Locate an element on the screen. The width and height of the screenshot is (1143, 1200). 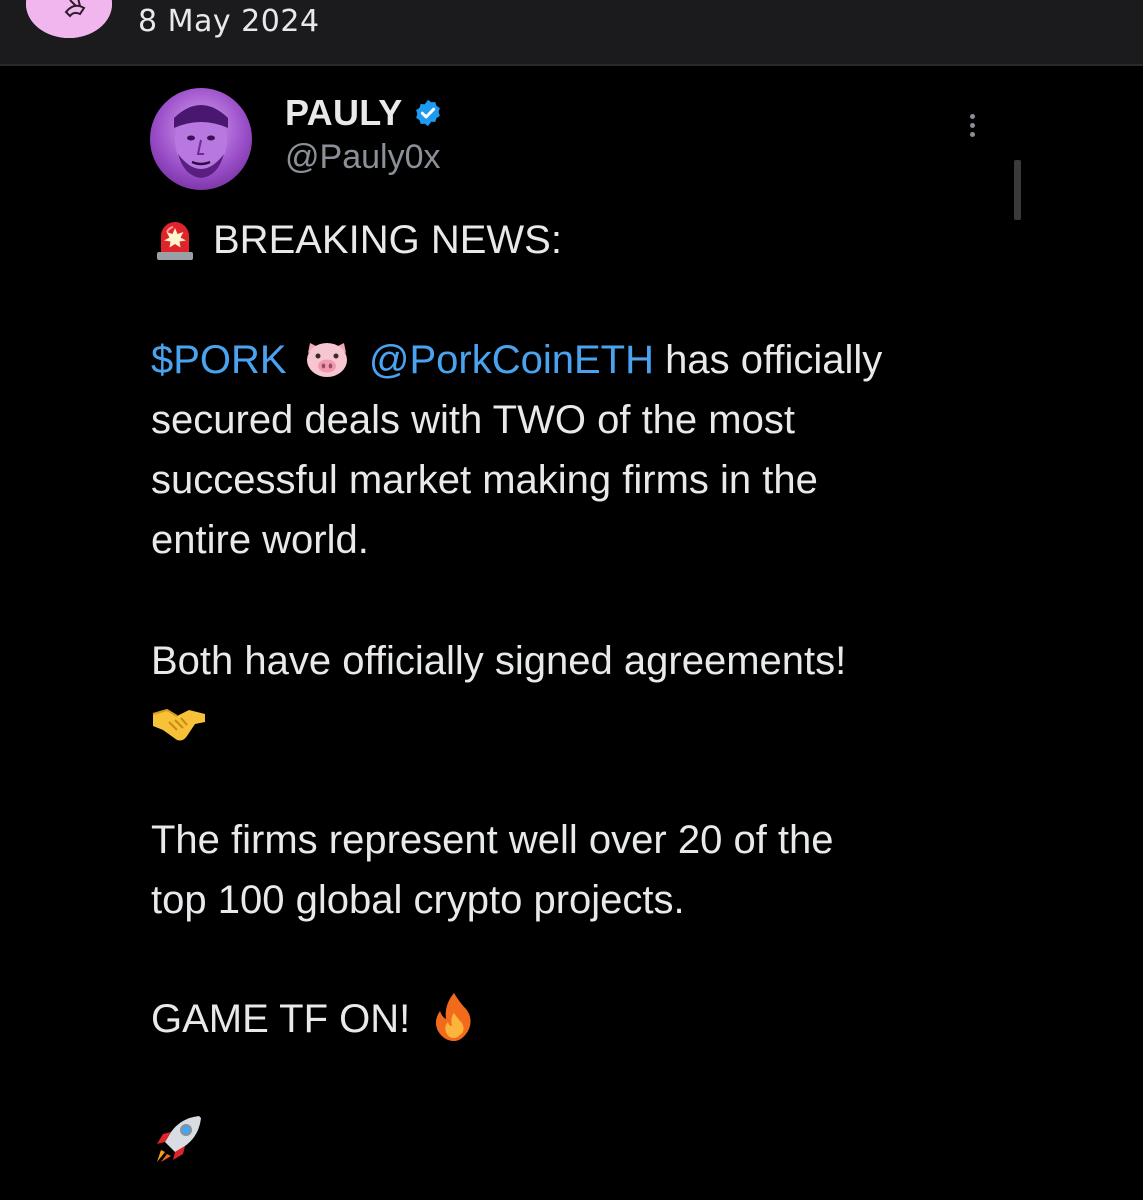
breaking-line: BREAKING NEWS: is located at coordinates (516, 240).